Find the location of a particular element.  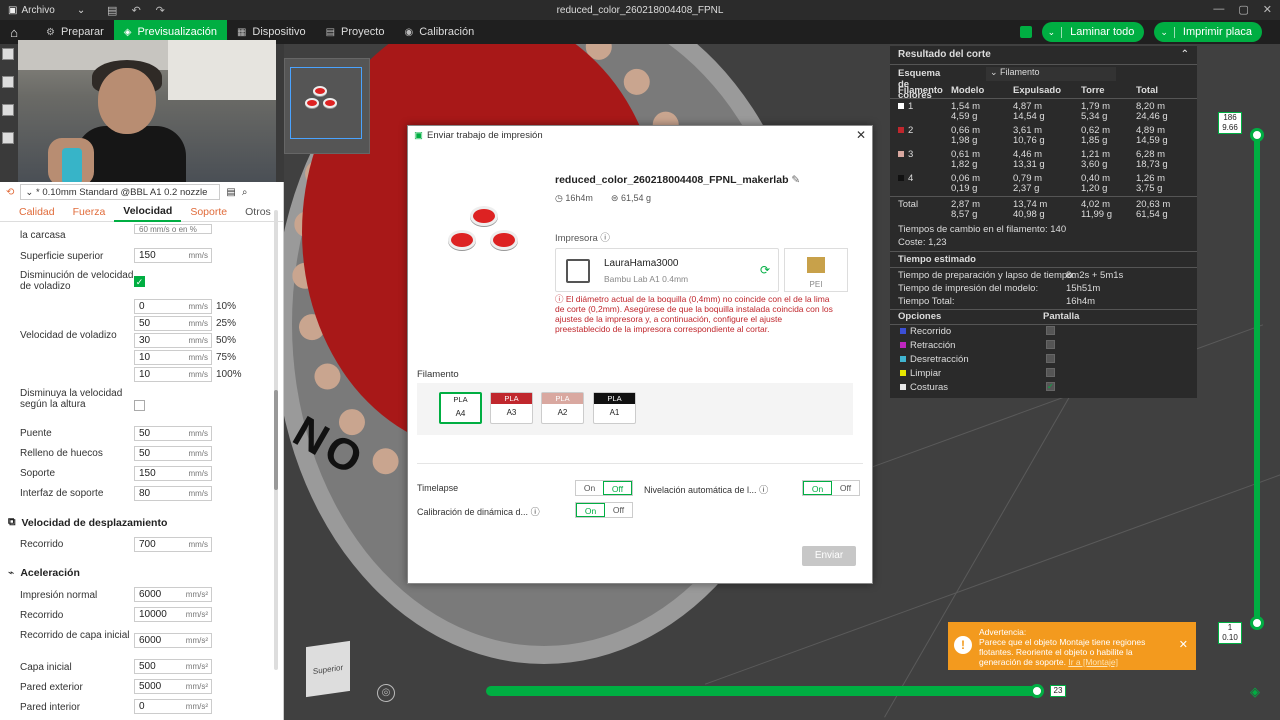

send-button: Enviar is located at coordinates (829, 556).